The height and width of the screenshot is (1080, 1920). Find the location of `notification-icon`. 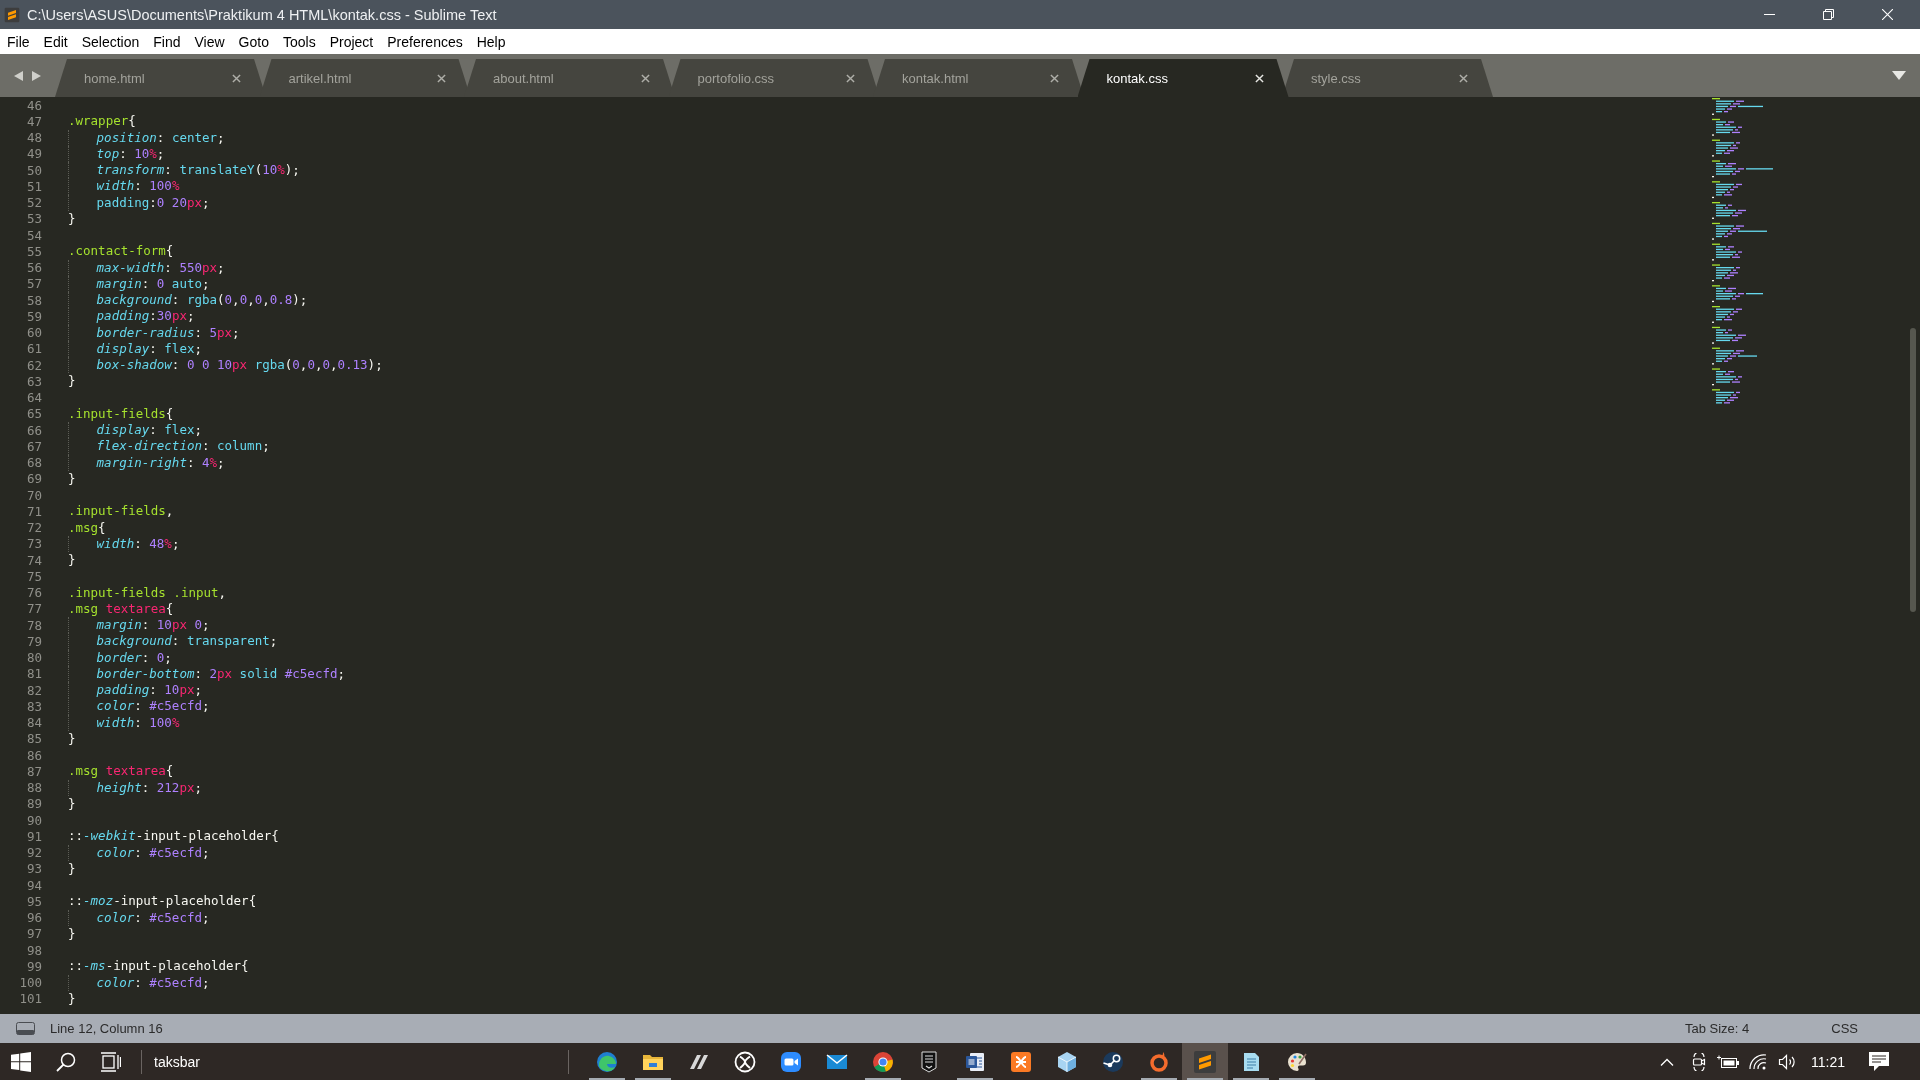

notification-icon is located at coordinates (1879, 1061).